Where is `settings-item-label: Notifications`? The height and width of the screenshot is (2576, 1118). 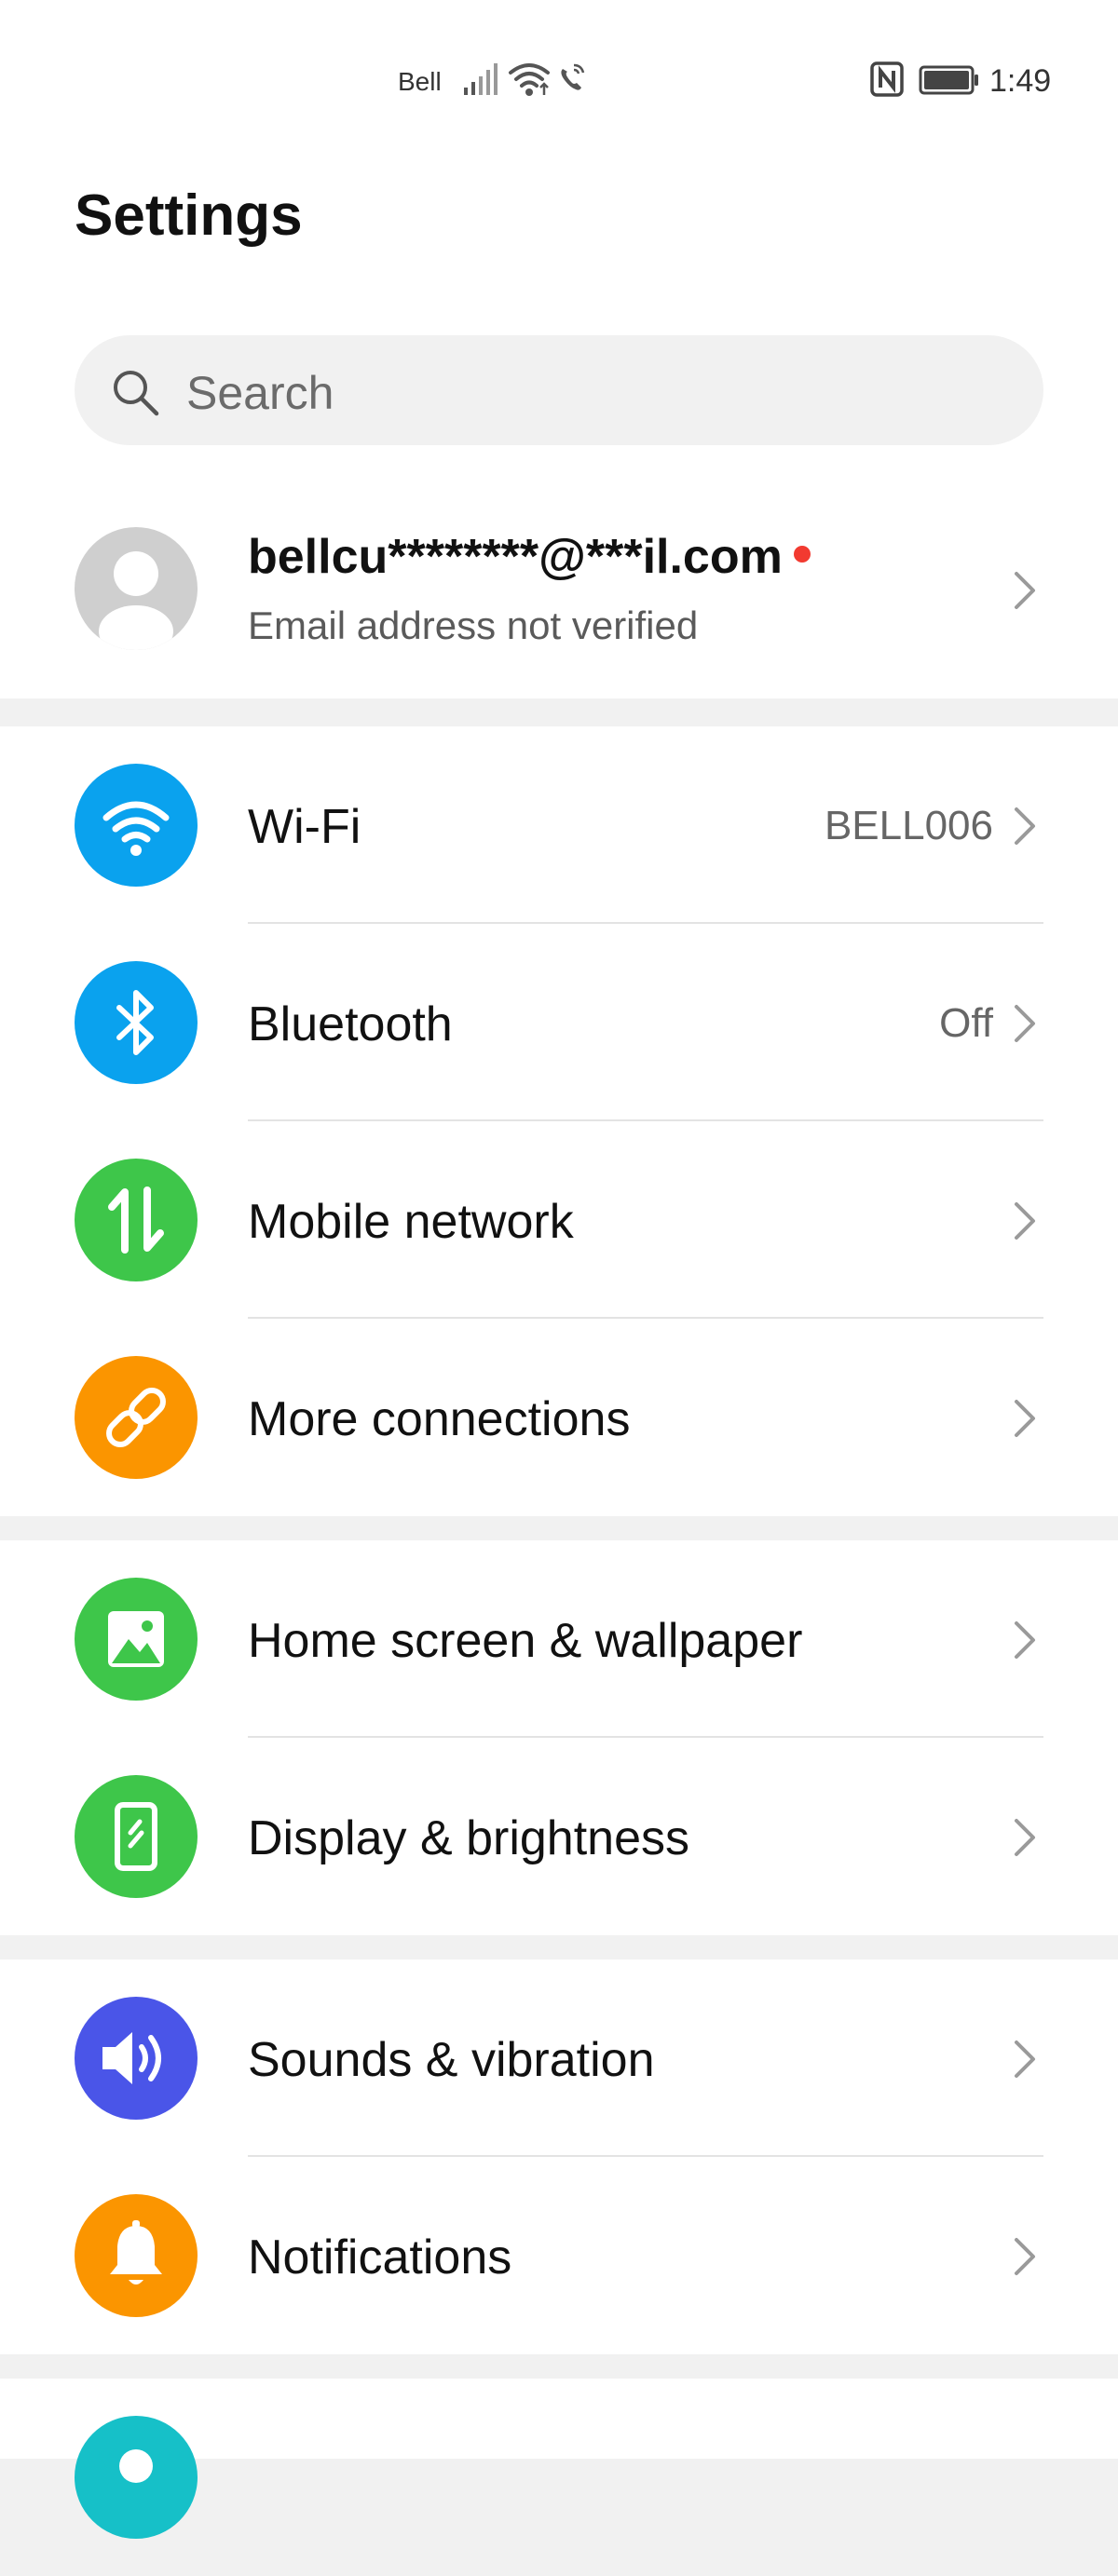
settings-item-label: Notifications is located at coordinates (380, 2257).